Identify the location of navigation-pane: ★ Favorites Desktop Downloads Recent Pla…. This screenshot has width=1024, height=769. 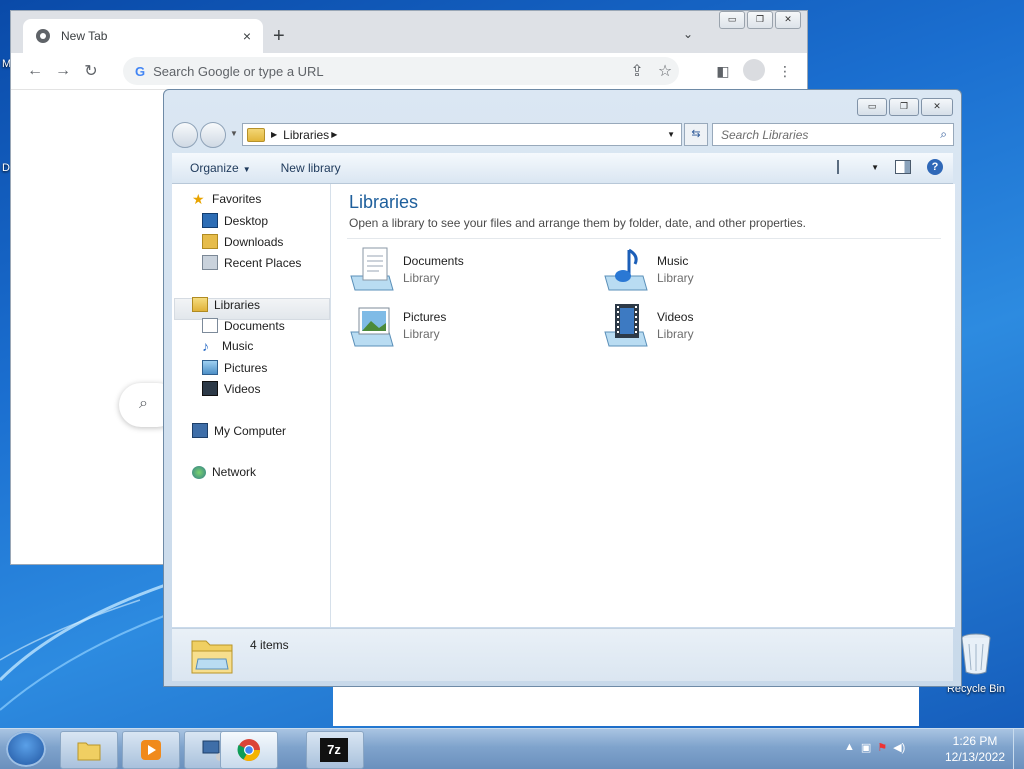
(251, 405).